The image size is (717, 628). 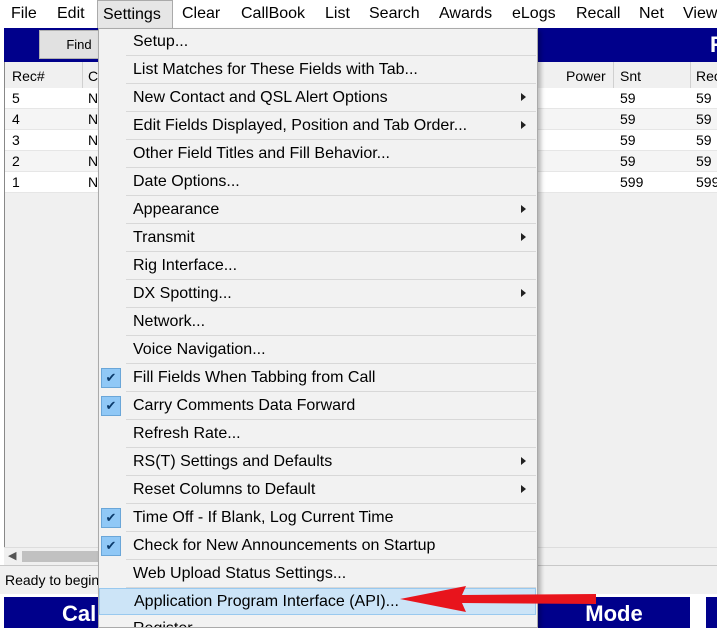 What do you see at coordinates (28, 76) in the screenshot?
I see `column-header-rec: Rec#` at bounding box center [28, 76].